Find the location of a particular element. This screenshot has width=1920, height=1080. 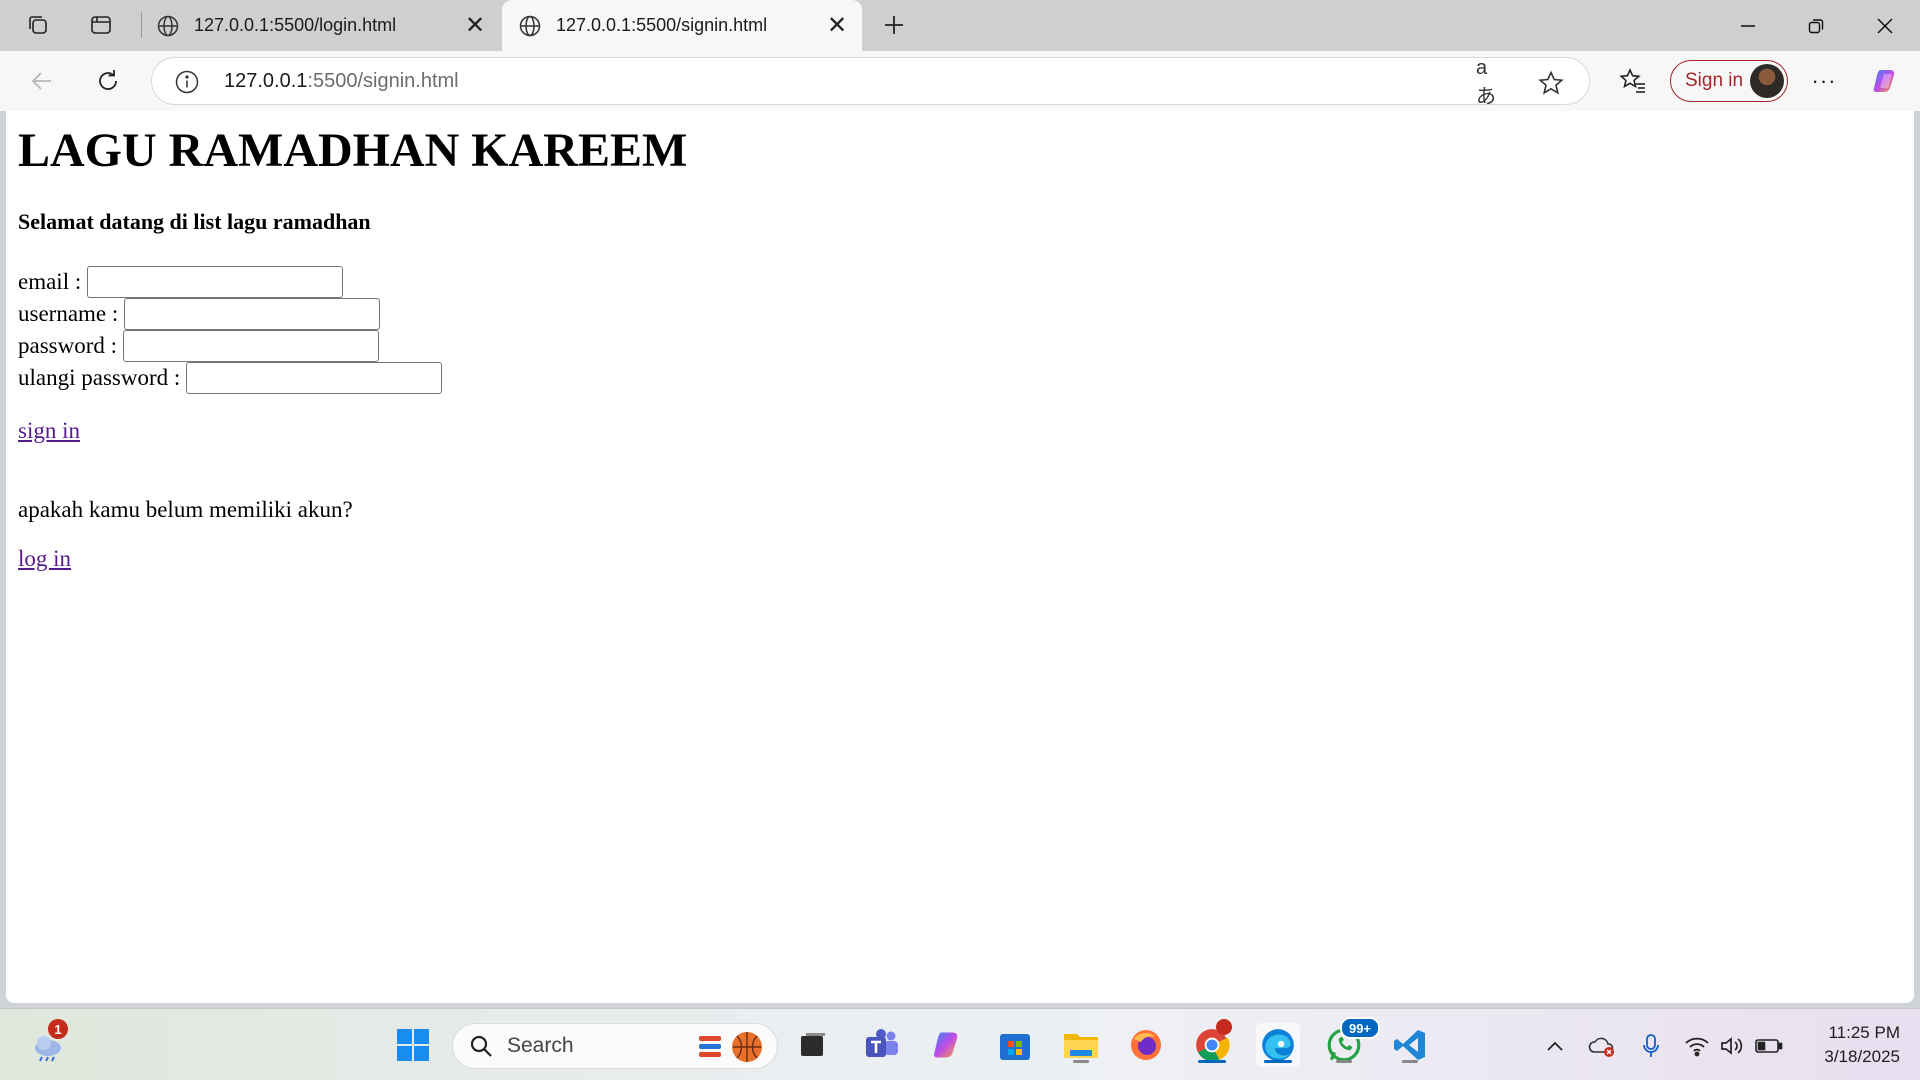

new-tab-icon is located at coordinates (894, 25).